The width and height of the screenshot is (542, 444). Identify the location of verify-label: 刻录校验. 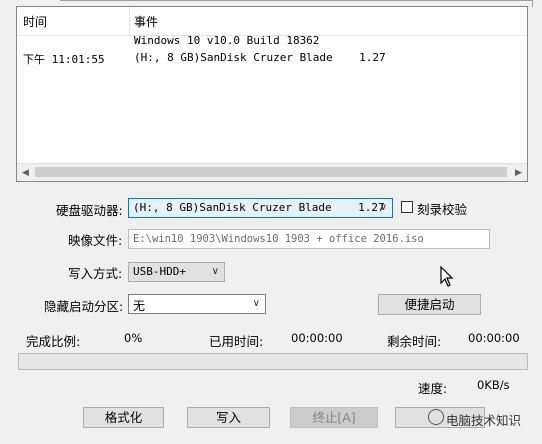
(442, 208).